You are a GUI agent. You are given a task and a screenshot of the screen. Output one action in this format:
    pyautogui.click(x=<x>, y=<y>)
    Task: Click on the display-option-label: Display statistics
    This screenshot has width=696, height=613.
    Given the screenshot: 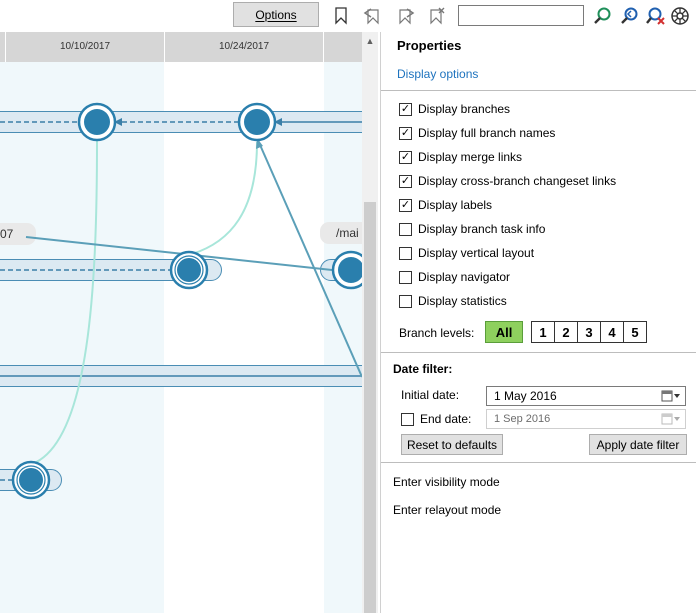 What is the action you would take?
    pyautogui.click(x=462, y=301)
    